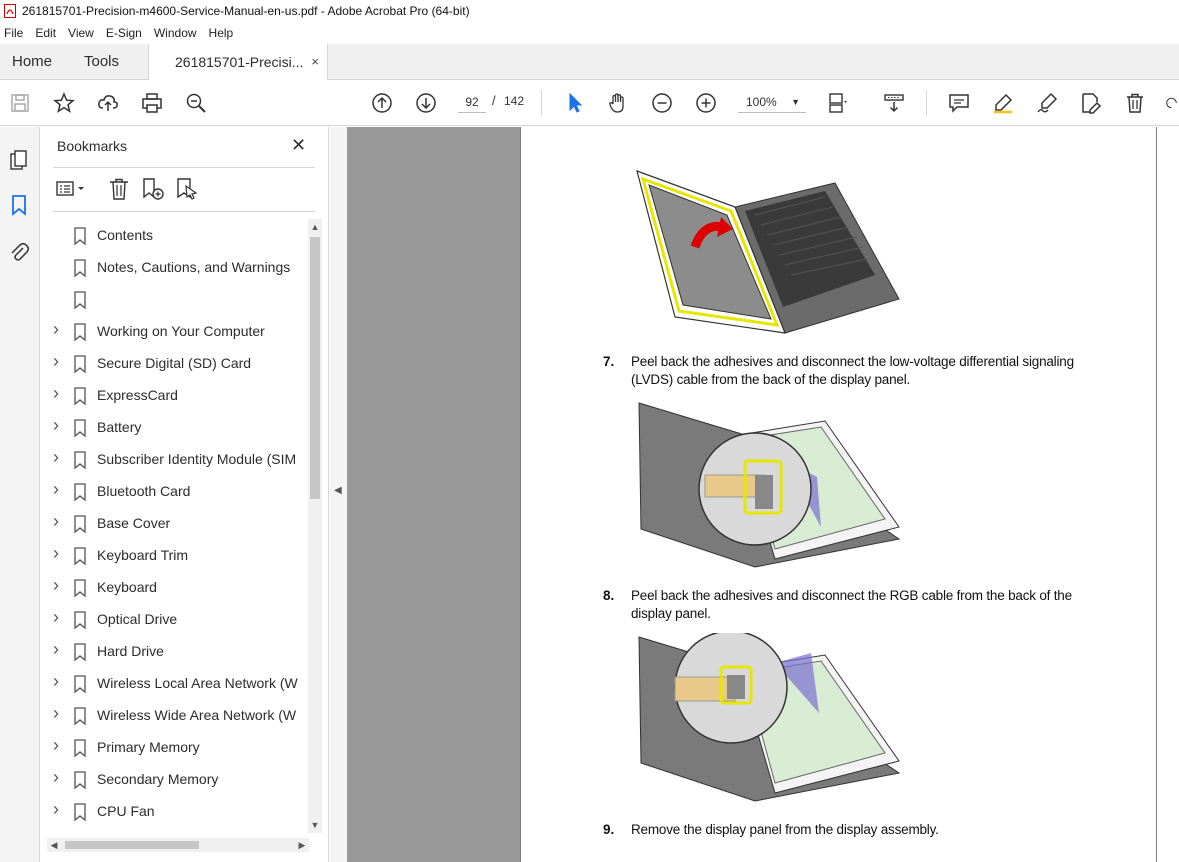  Describe the element at coordinates (1168, 494) in the screenshot. I see `document-scrollbar` at that location.